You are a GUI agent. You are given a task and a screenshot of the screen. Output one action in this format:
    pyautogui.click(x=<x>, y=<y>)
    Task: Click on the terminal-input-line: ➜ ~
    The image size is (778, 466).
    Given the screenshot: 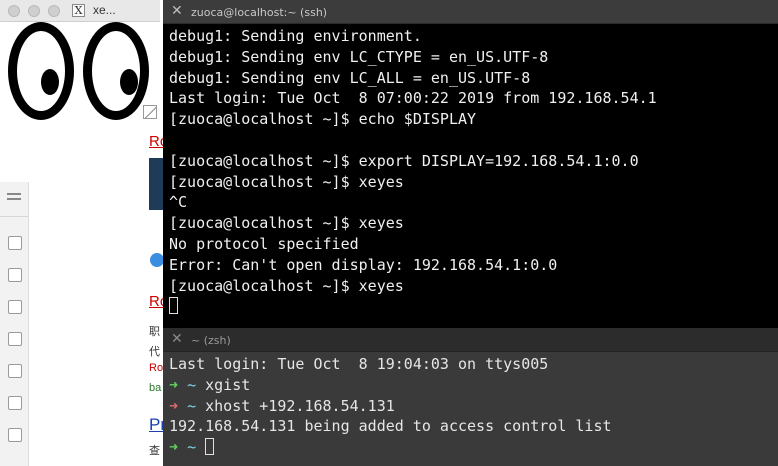 What is the action you would take?
    pyautogui.click(x=473, y=447)
    